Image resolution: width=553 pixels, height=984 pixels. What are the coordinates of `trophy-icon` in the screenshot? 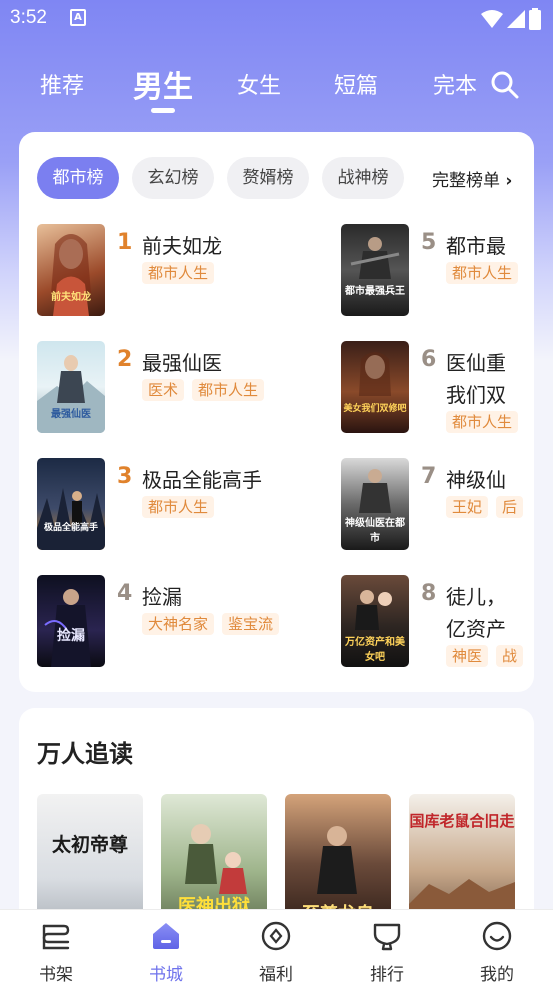 It's located at (387, 937).